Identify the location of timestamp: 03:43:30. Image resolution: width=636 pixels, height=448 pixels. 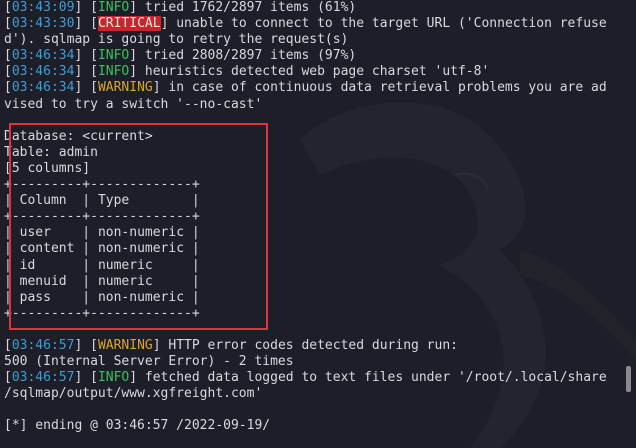
(43, 24).